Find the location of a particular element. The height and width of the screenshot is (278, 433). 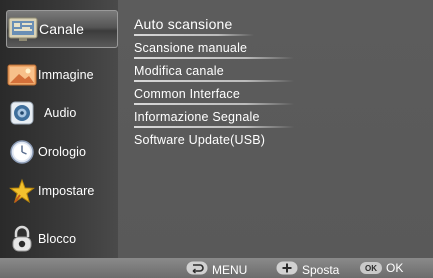

sidebar-item-impostare: Impostare is located at coordinates (62, 191).